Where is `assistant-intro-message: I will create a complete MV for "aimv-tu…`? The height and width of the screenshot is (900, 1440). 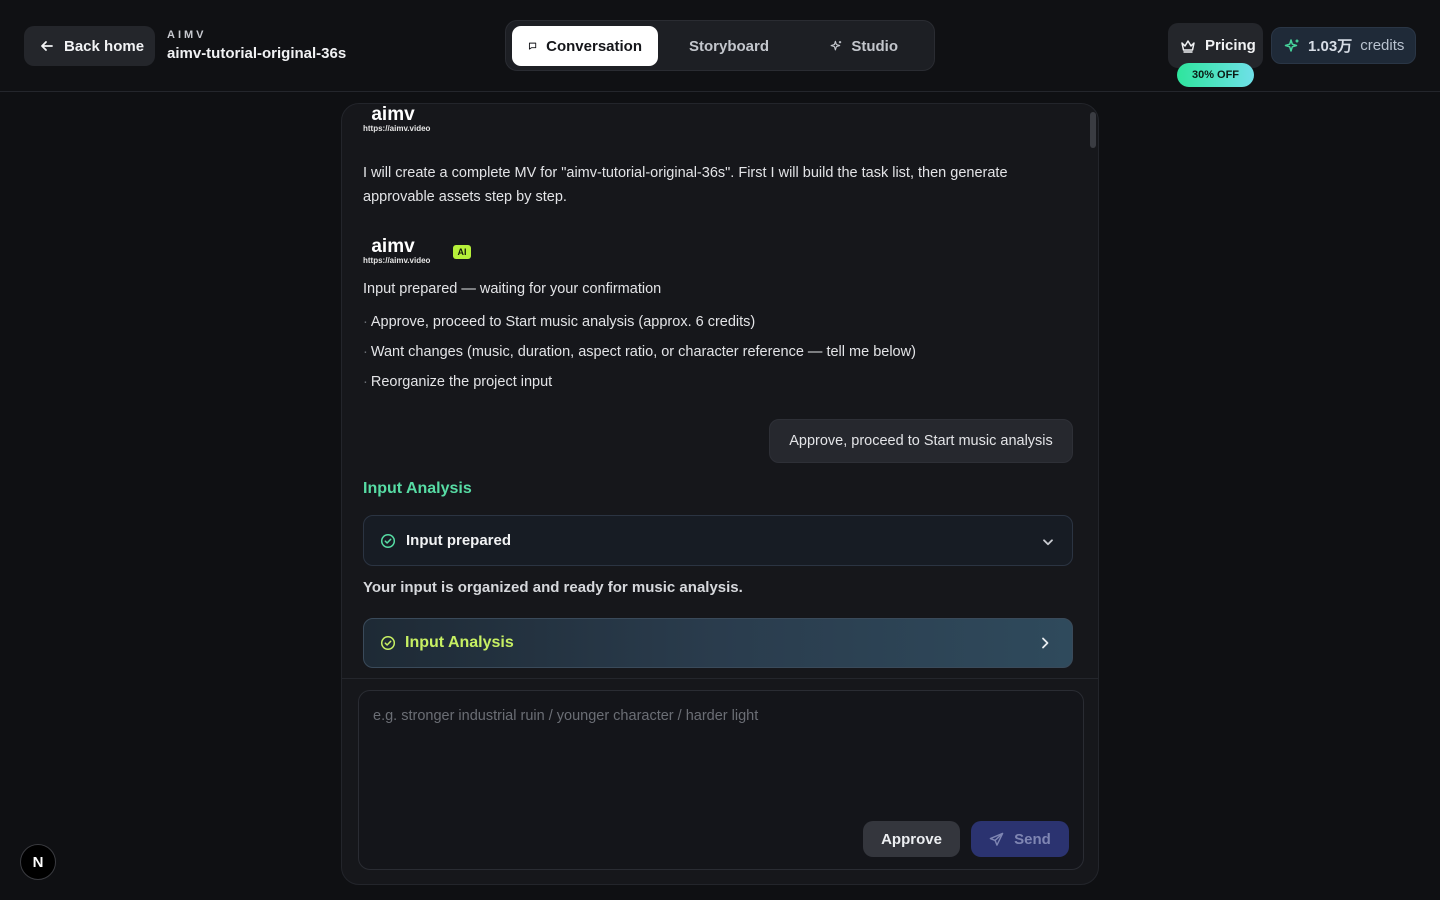
assistant-intro-message: I will create a complete MV for "aimv-tu… is located at coordinates (685, 185).